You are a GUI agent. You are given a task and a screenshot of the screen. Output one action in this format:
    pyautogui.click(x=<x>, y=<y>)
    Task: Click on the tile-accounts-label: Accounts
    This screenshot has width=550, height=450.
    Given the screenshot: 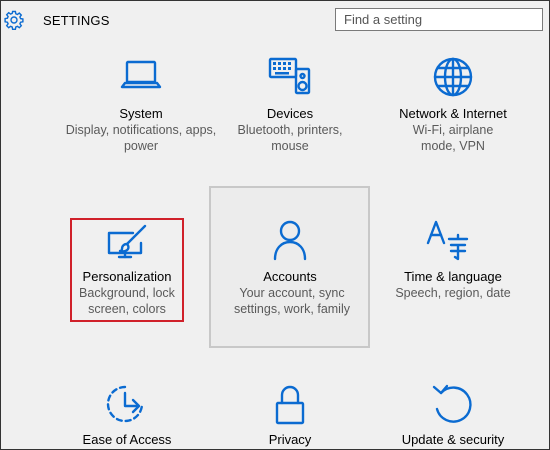 What is the action you would take?
    pyautogui.click(x=290, y=276)
    